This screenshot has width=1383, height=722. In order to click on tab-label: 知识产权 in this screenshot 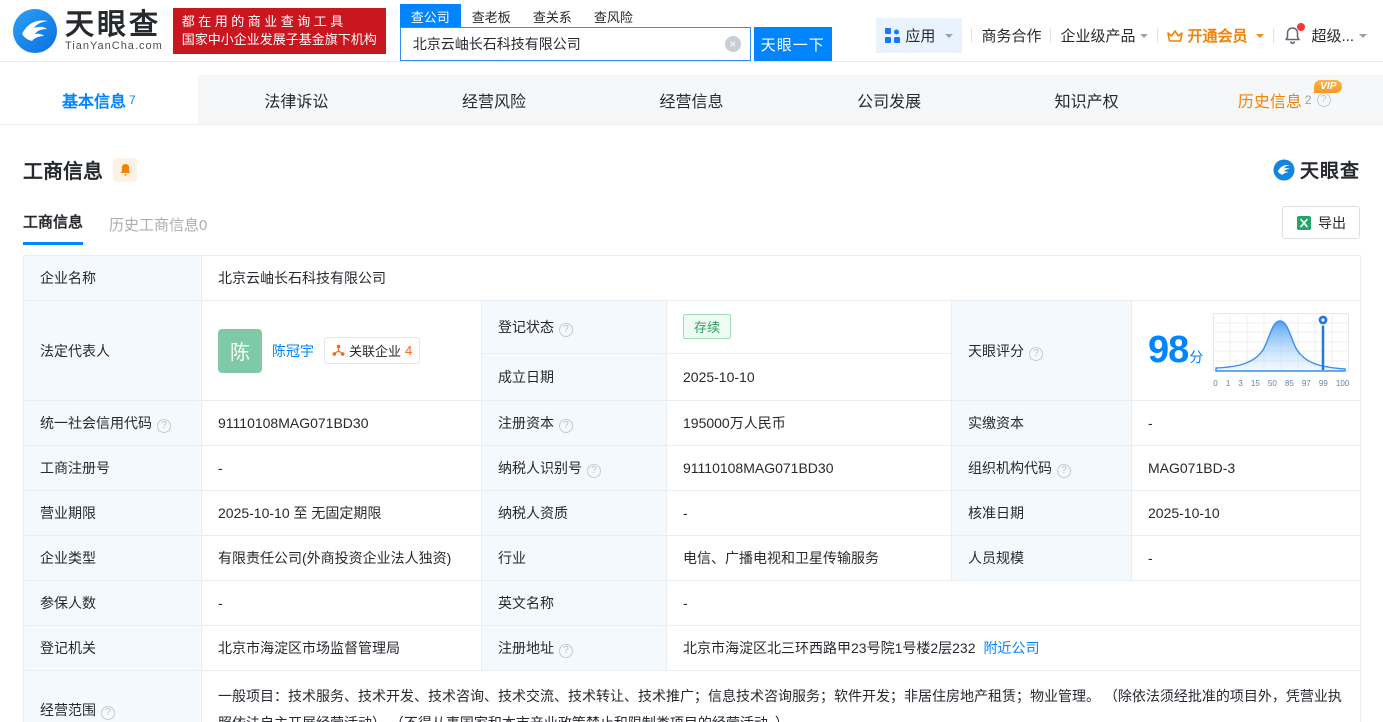, I will do `click(1086, 102)`.